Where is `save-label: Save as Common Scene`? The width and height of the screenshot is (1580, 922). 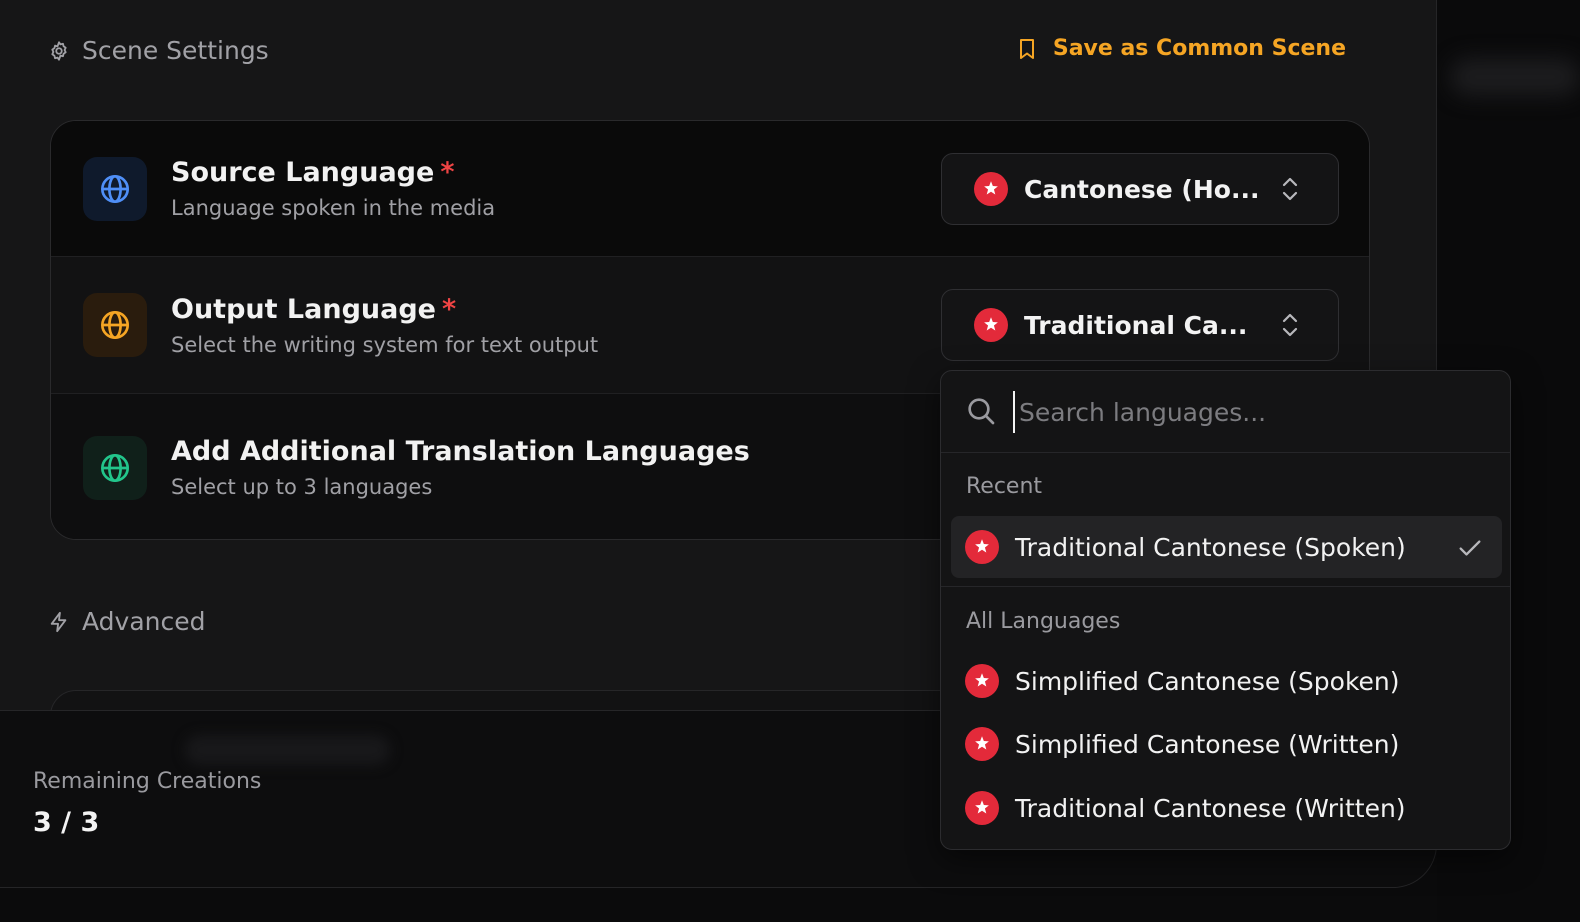
save-label: Save as Common Scene is located at coordinates (1199, 48).